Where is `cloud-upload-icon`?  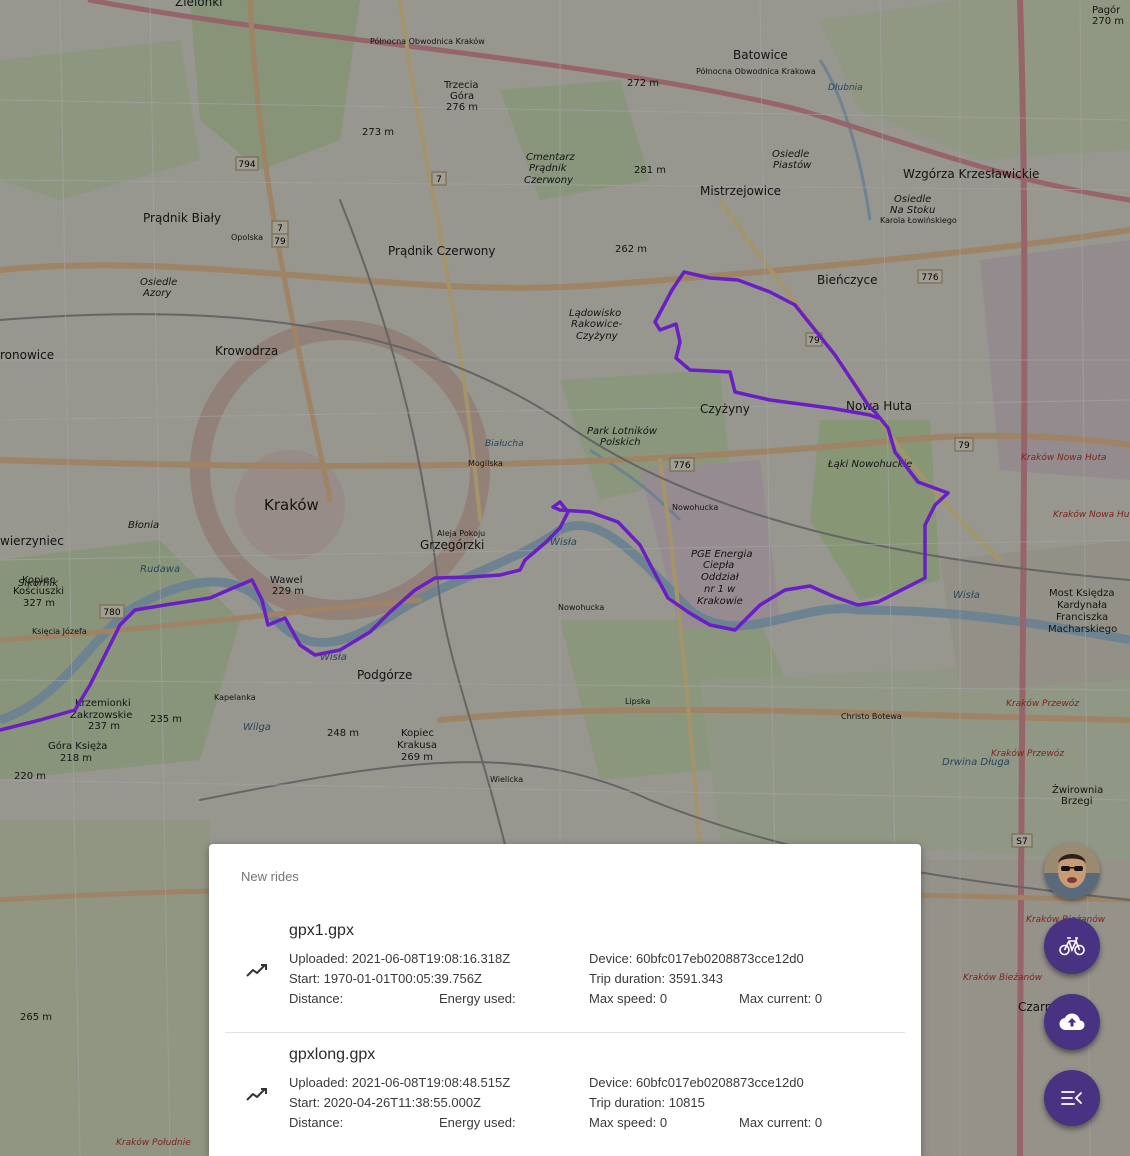
cloud-upload-icon is located at coordinates (1072, 1021).